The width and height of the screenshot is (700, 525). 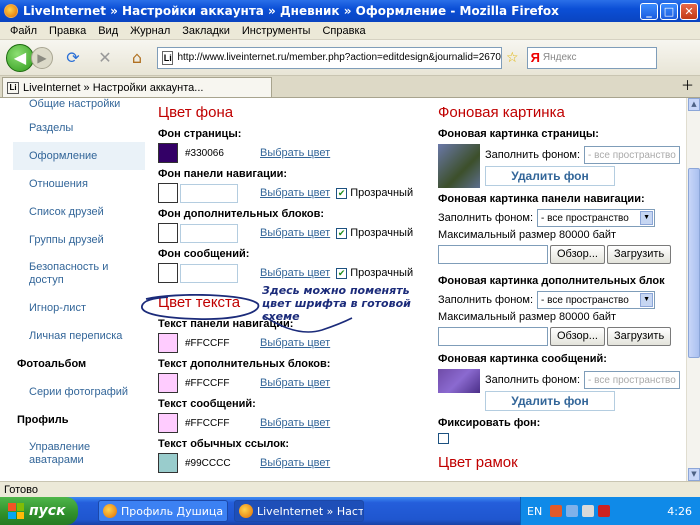 I want to click on extra-bg-transparent-checkbox: ✔, so click(x=342, y=233).